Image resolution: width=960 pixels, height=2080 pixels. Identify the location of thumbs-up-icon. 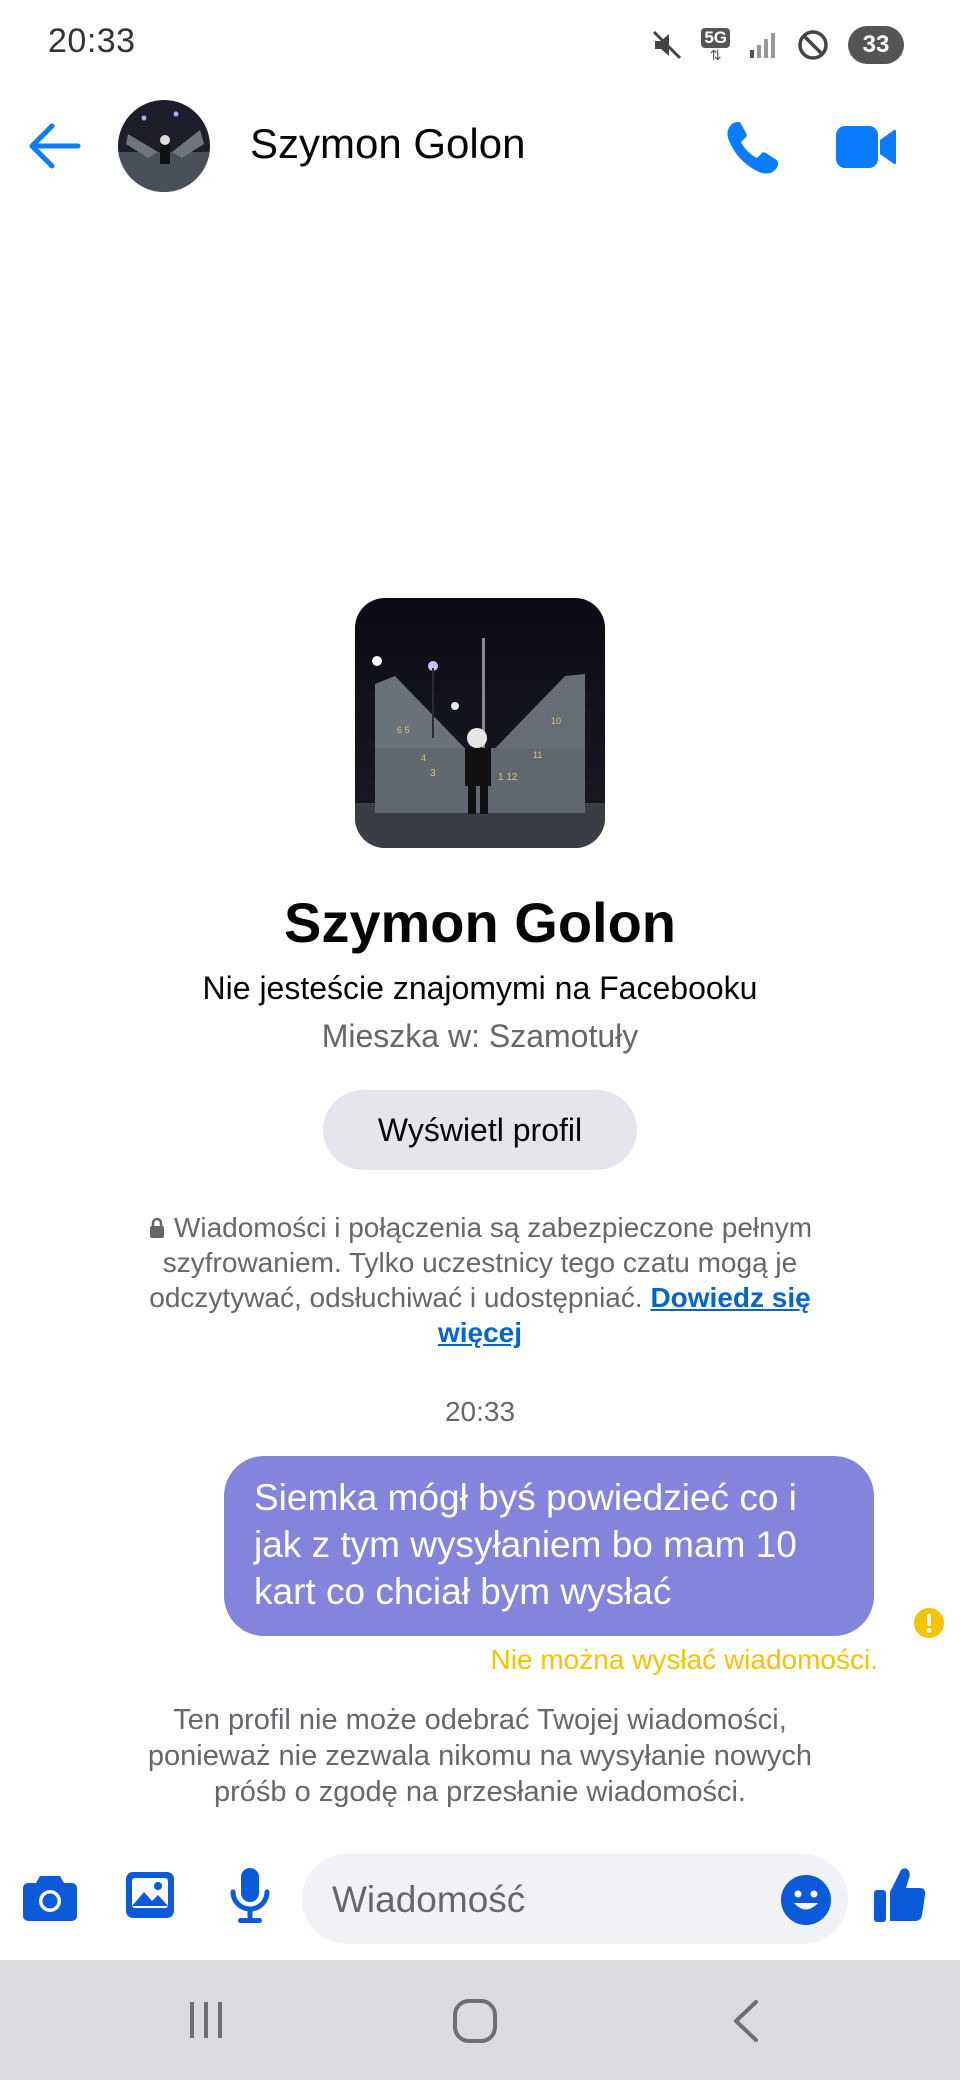
(900, 1895).